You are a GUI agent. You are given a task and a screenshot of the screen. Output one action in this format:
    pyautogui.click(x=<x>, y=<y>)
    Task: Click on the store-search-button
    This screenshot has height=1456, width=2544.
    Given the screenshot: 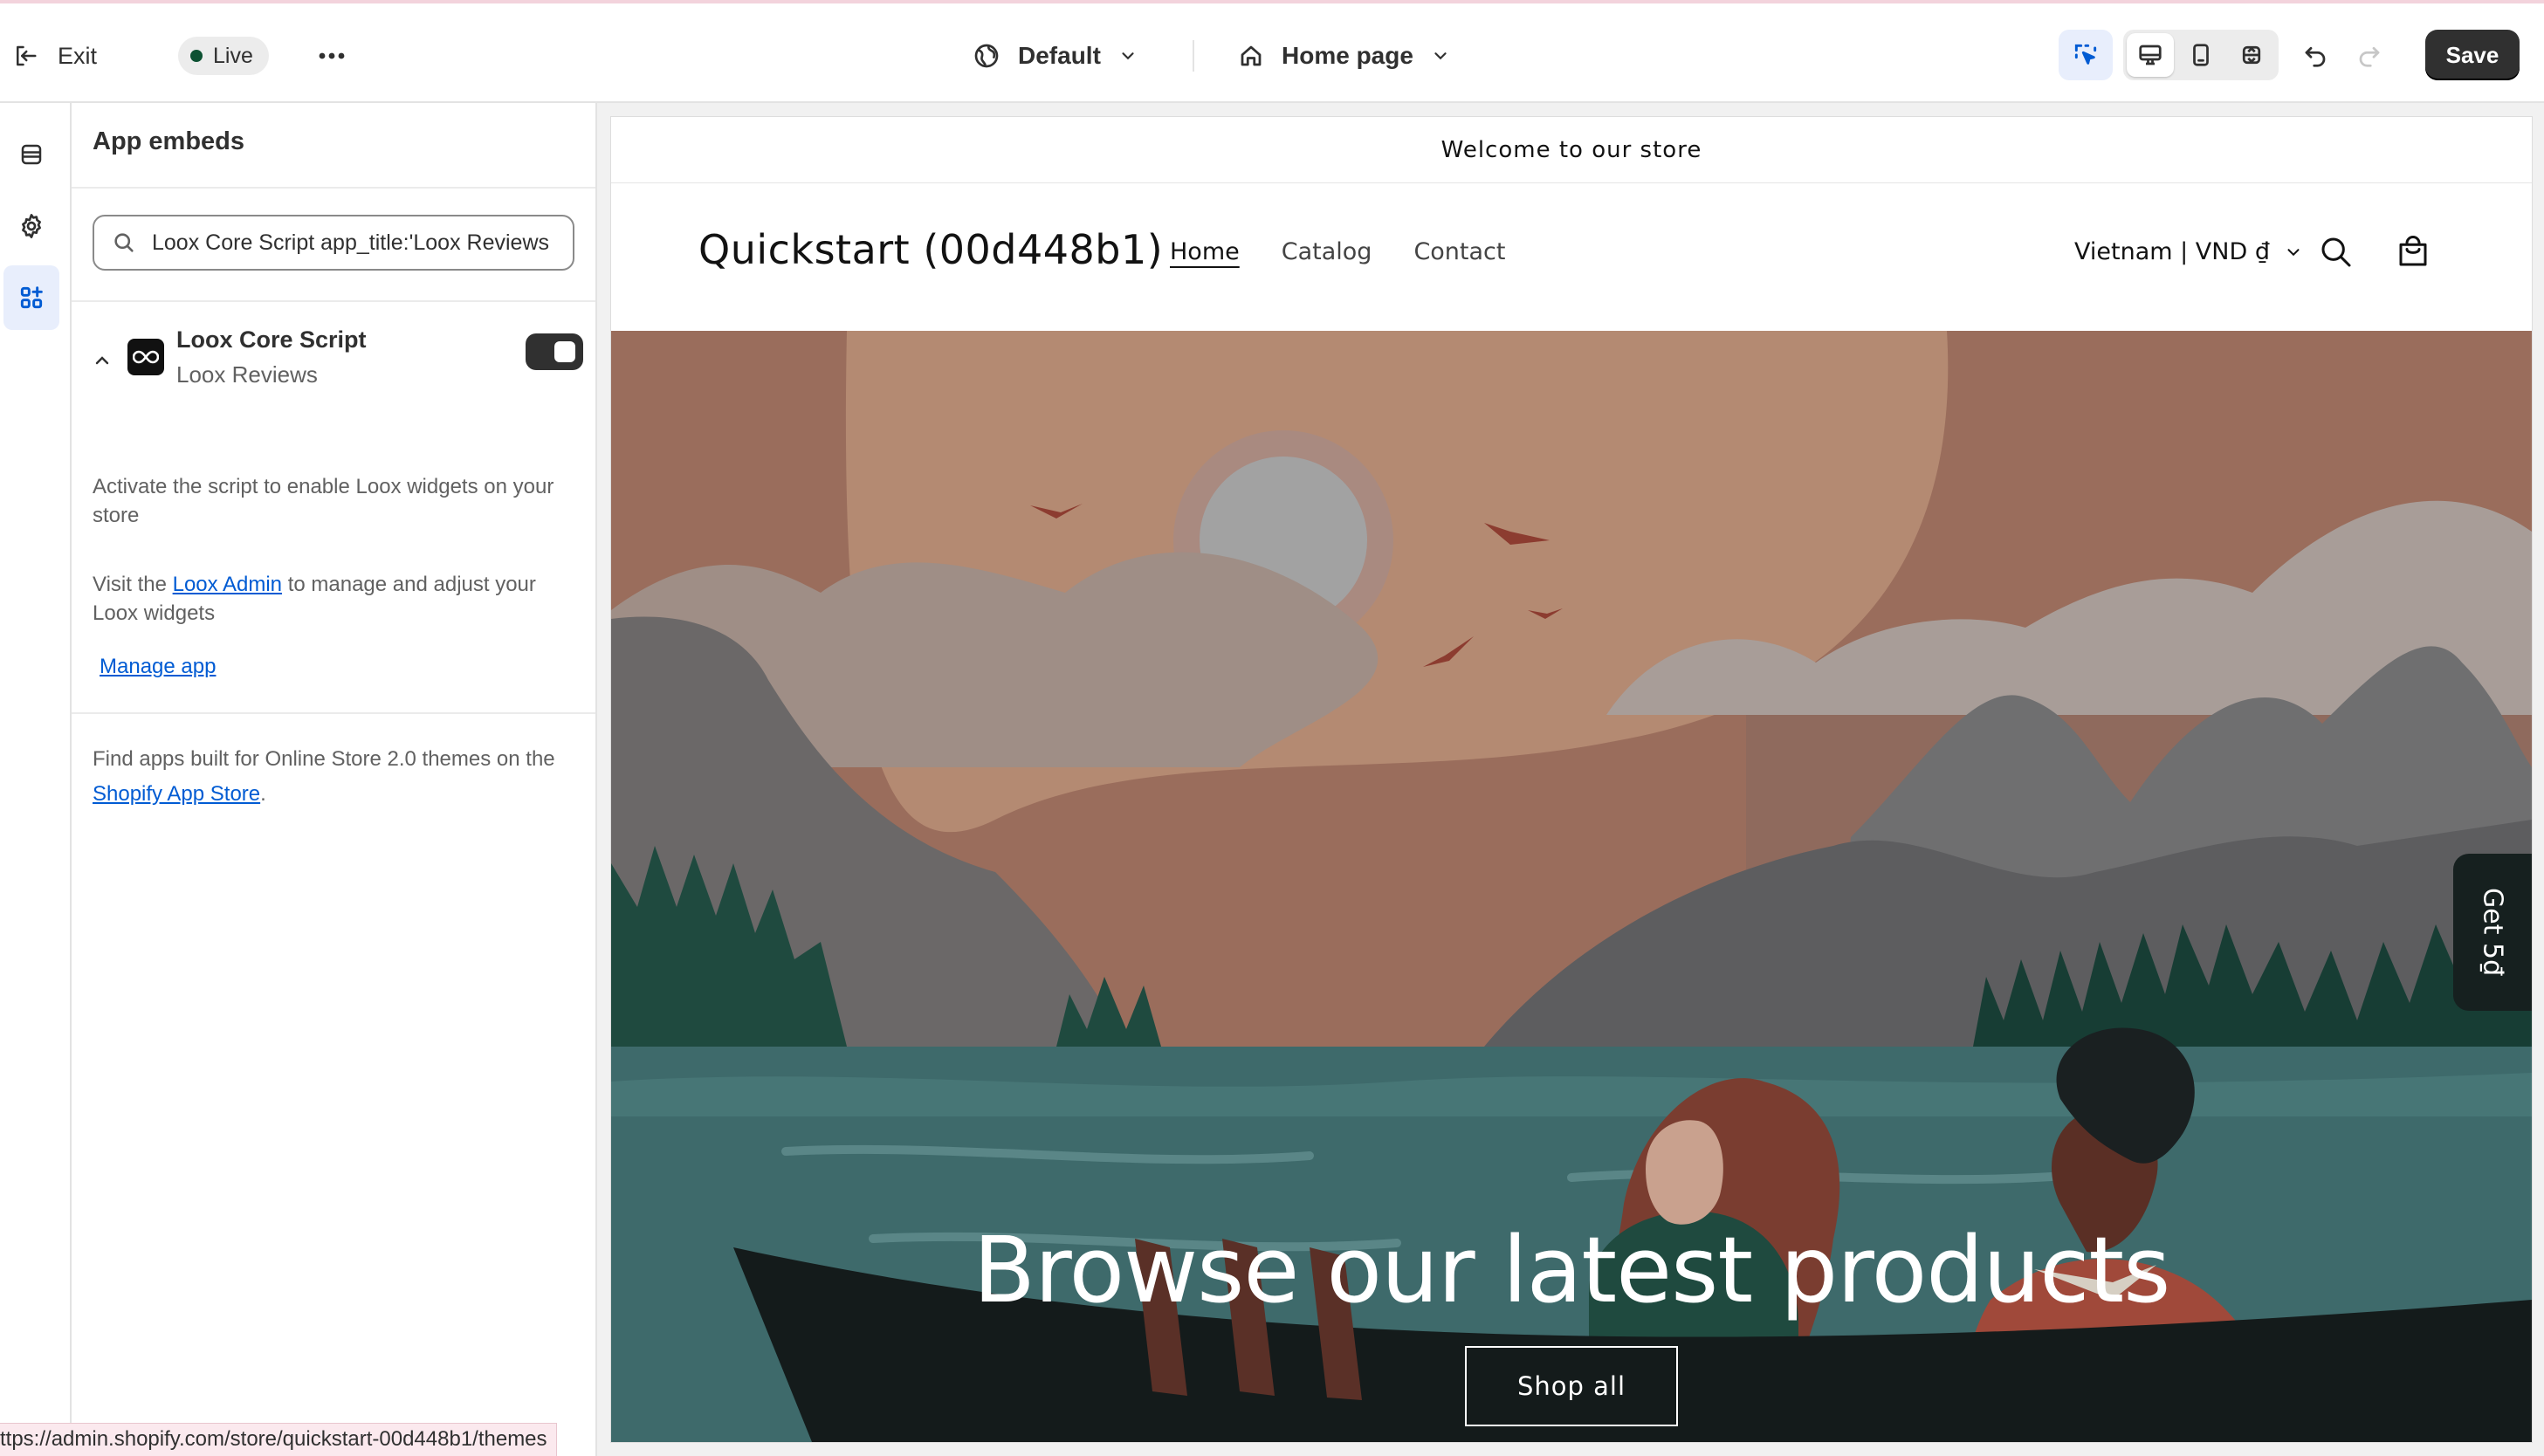 What is the action you would take?
    pyautogui.click(x=2336, y=252)
    